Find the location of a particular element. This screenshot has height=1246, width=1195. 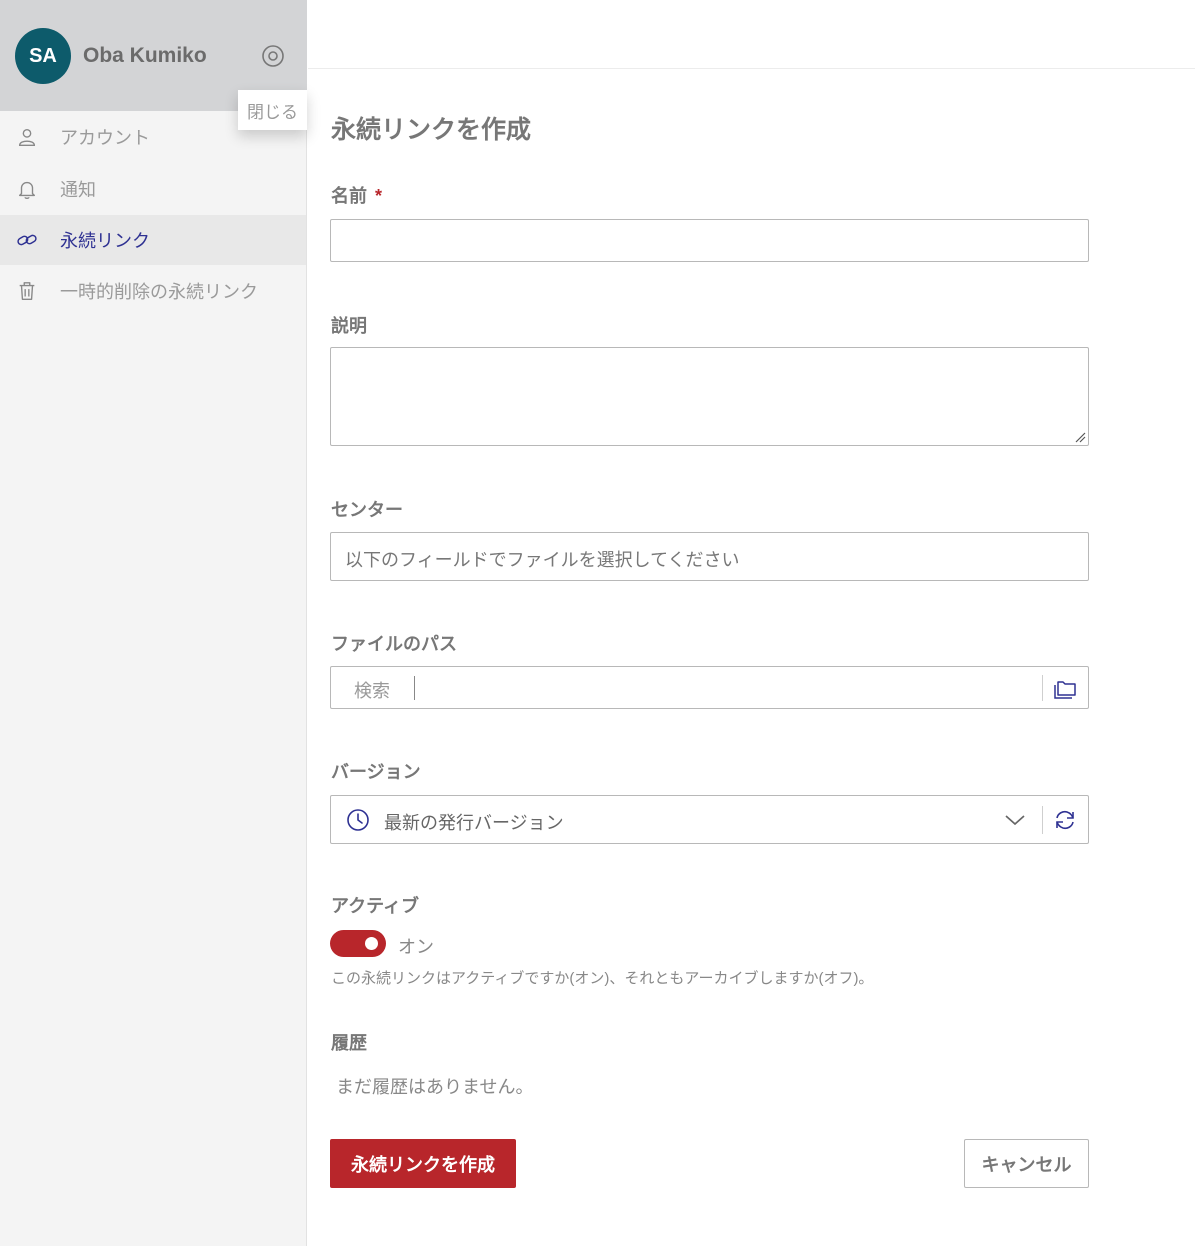

center-label: センター is located at coordinates (367, 510).